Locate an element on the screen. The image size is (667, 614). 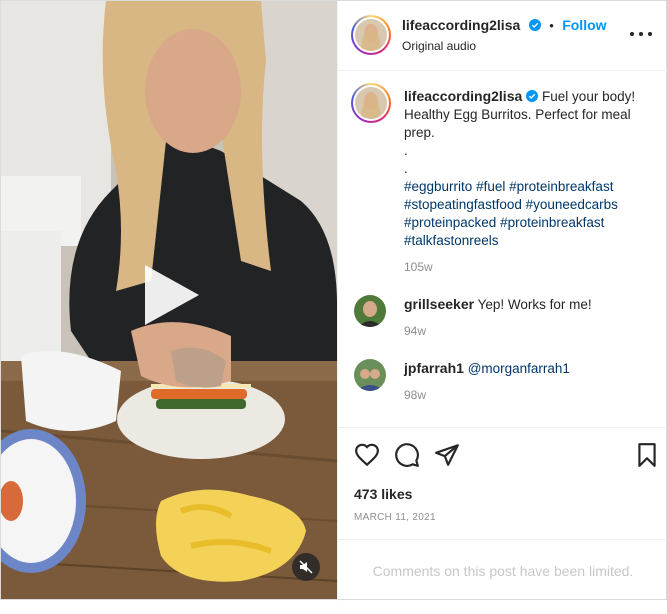
paper-plane-icon is located at coordinates (447, 455).